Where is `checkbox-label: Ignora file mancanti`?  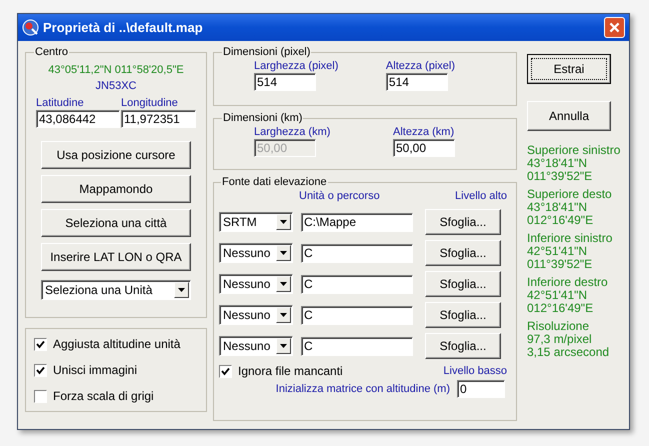 checkbox-label: Ignora file mancanti is located at coordinates (290, 371).